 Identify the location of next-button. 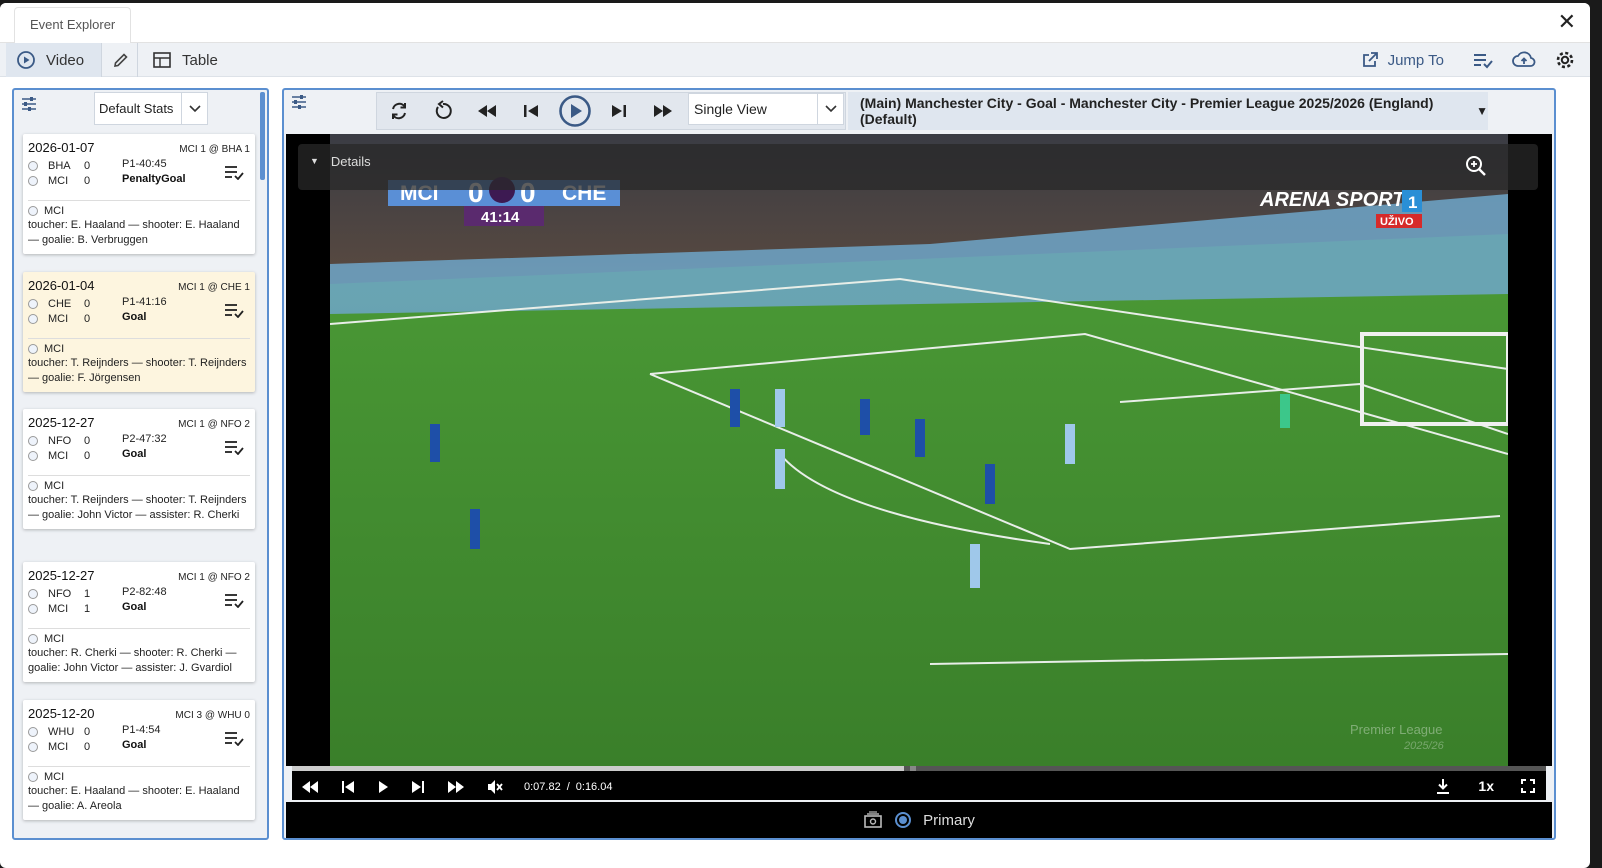
(619, 111).